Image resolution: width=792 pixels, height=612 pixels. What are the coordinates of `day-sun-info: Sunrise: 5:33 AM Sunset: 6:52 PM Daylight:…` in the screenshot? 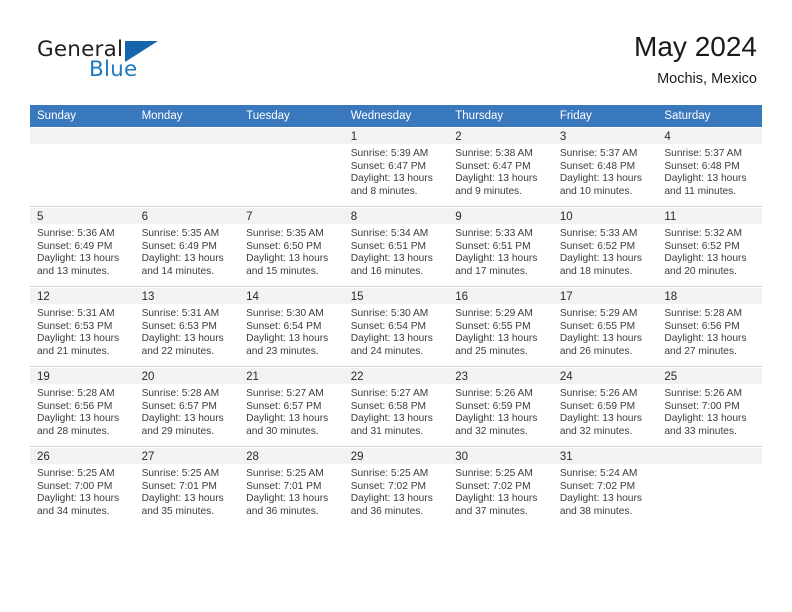 It's located at (605, 251).